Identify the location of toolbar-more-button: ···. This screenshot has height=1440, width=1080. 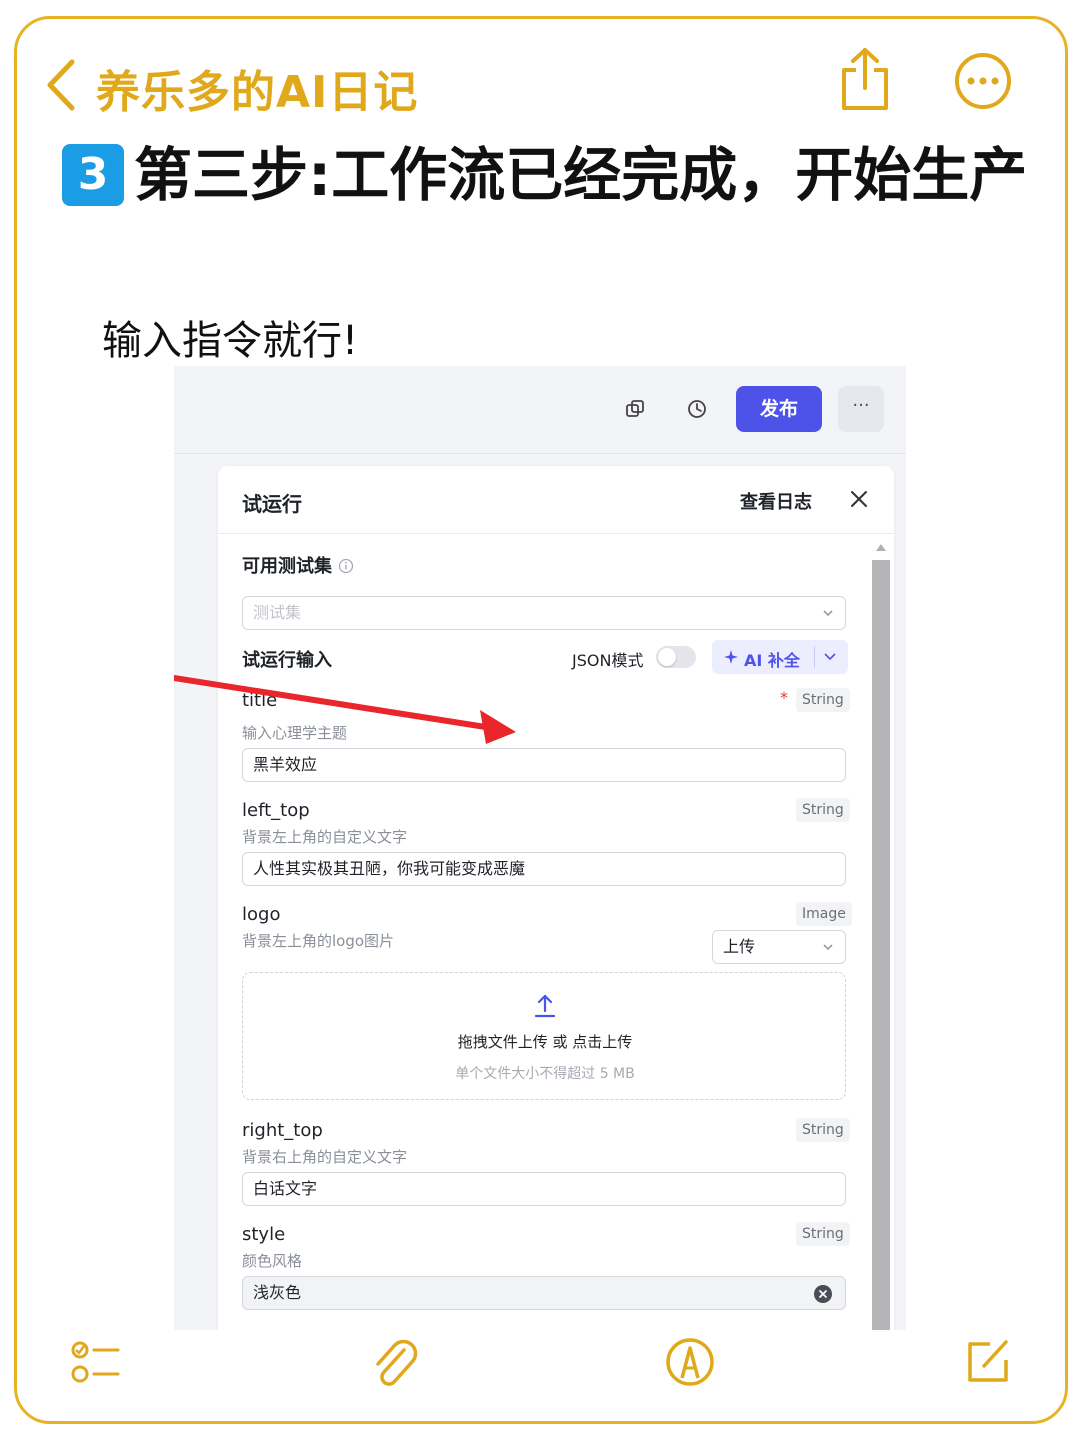
(861, 409).